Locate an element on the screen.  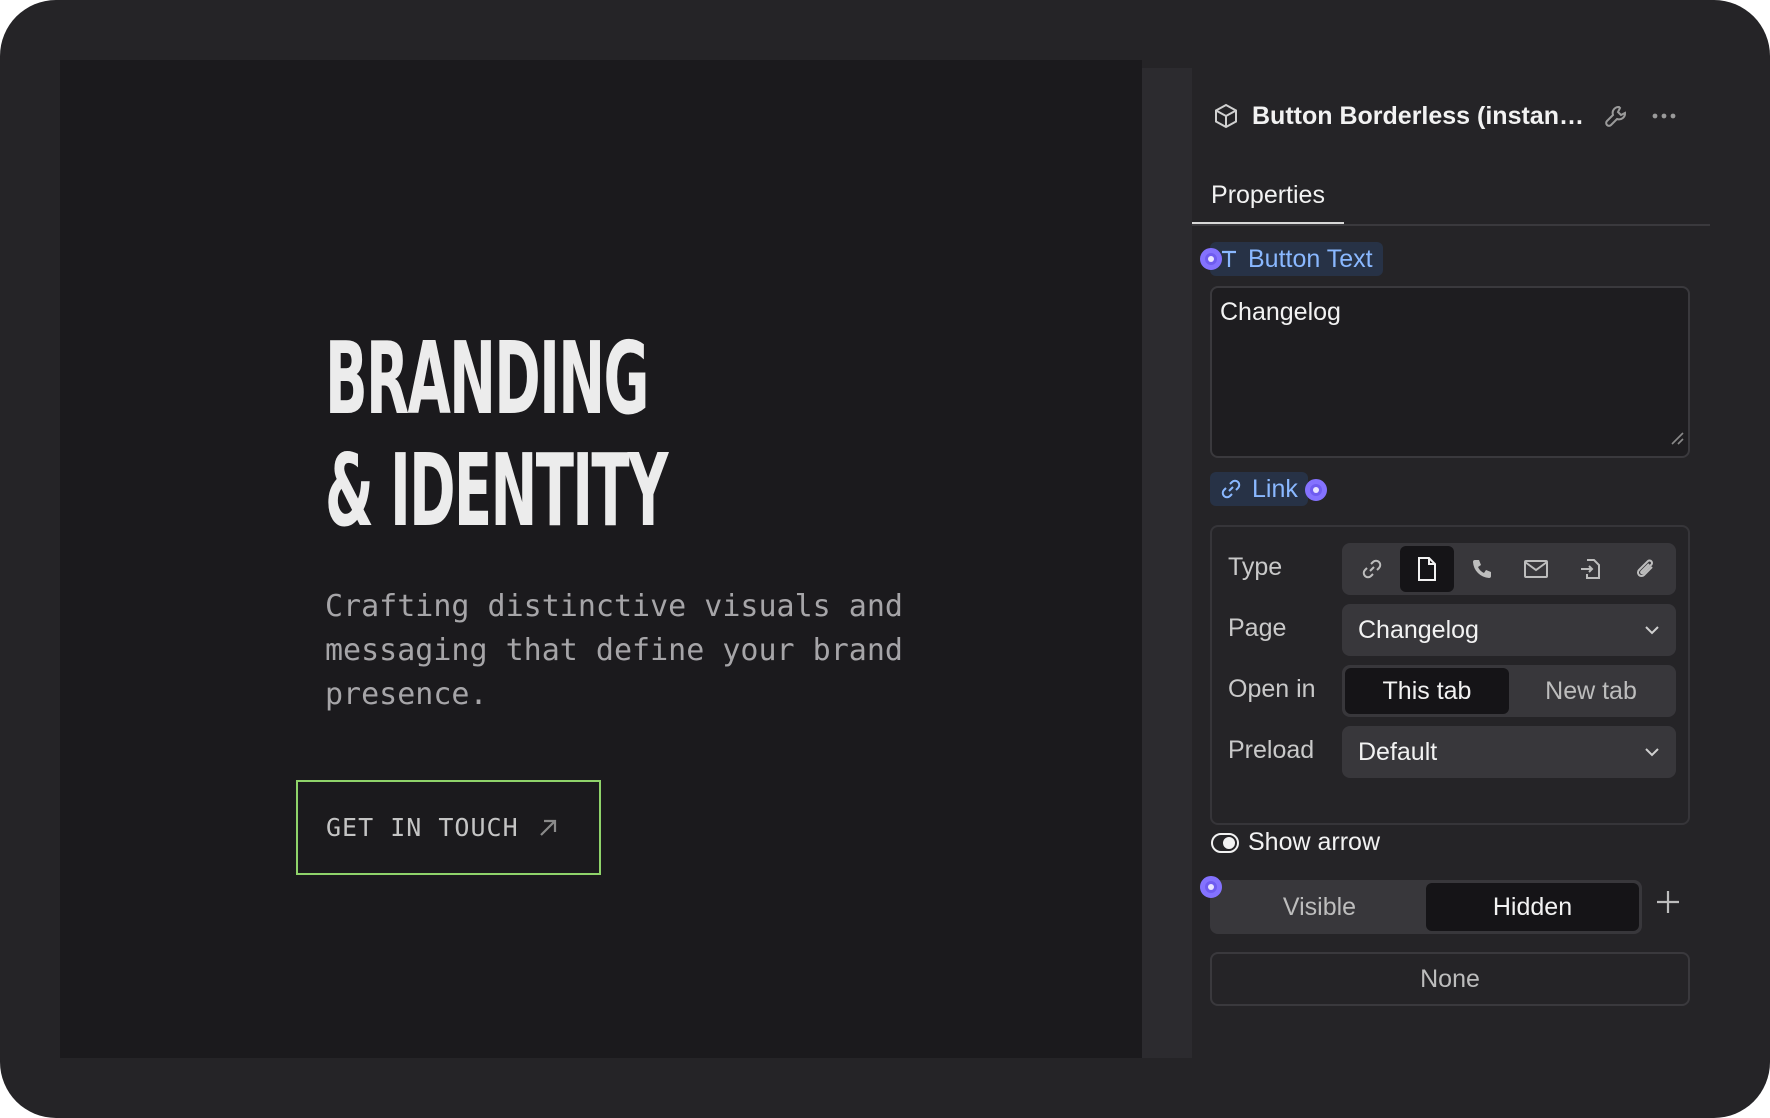
show-arrow-toggle: Visible Hidden is located at coordinates (1426, 907).